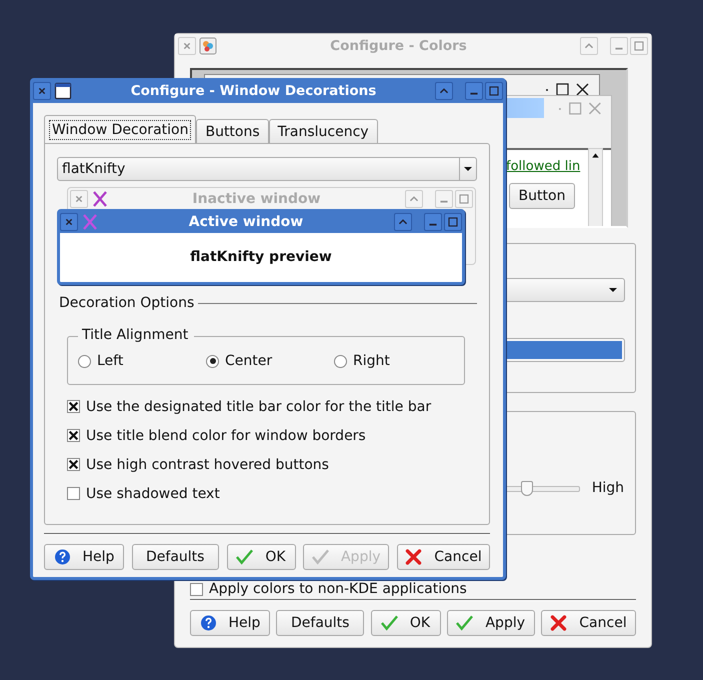  What do you see at coordinates (246, 222) in the screenshot?
I see `window-title: Active window` at bounding box center [246, 222].